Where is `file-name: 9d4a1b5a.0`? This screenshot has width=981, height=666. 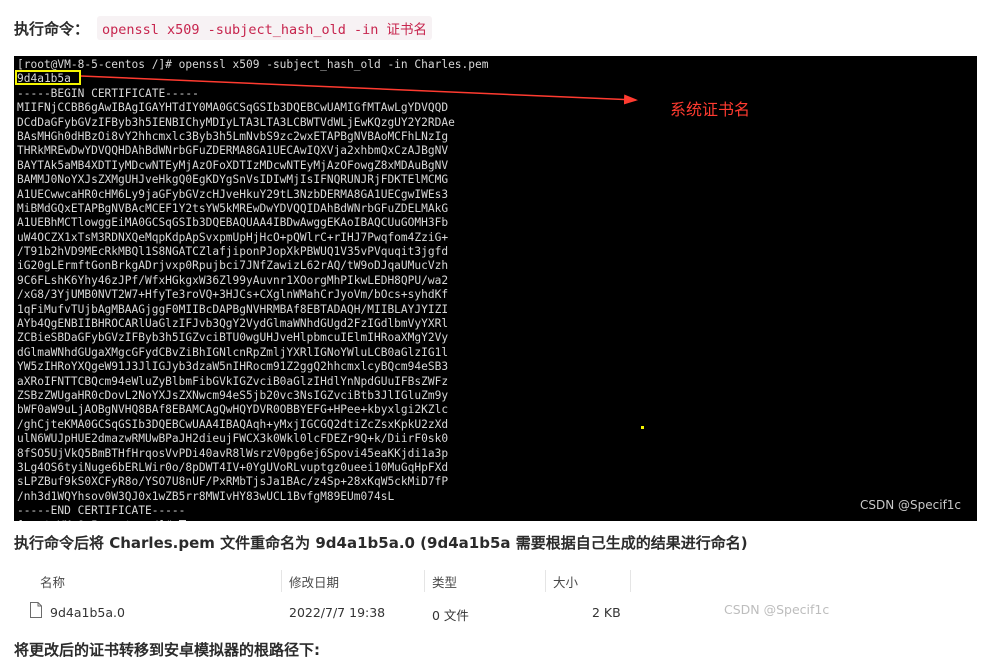
file-name: 9d4a1b5a.0 is located at coordinates (87, 612).